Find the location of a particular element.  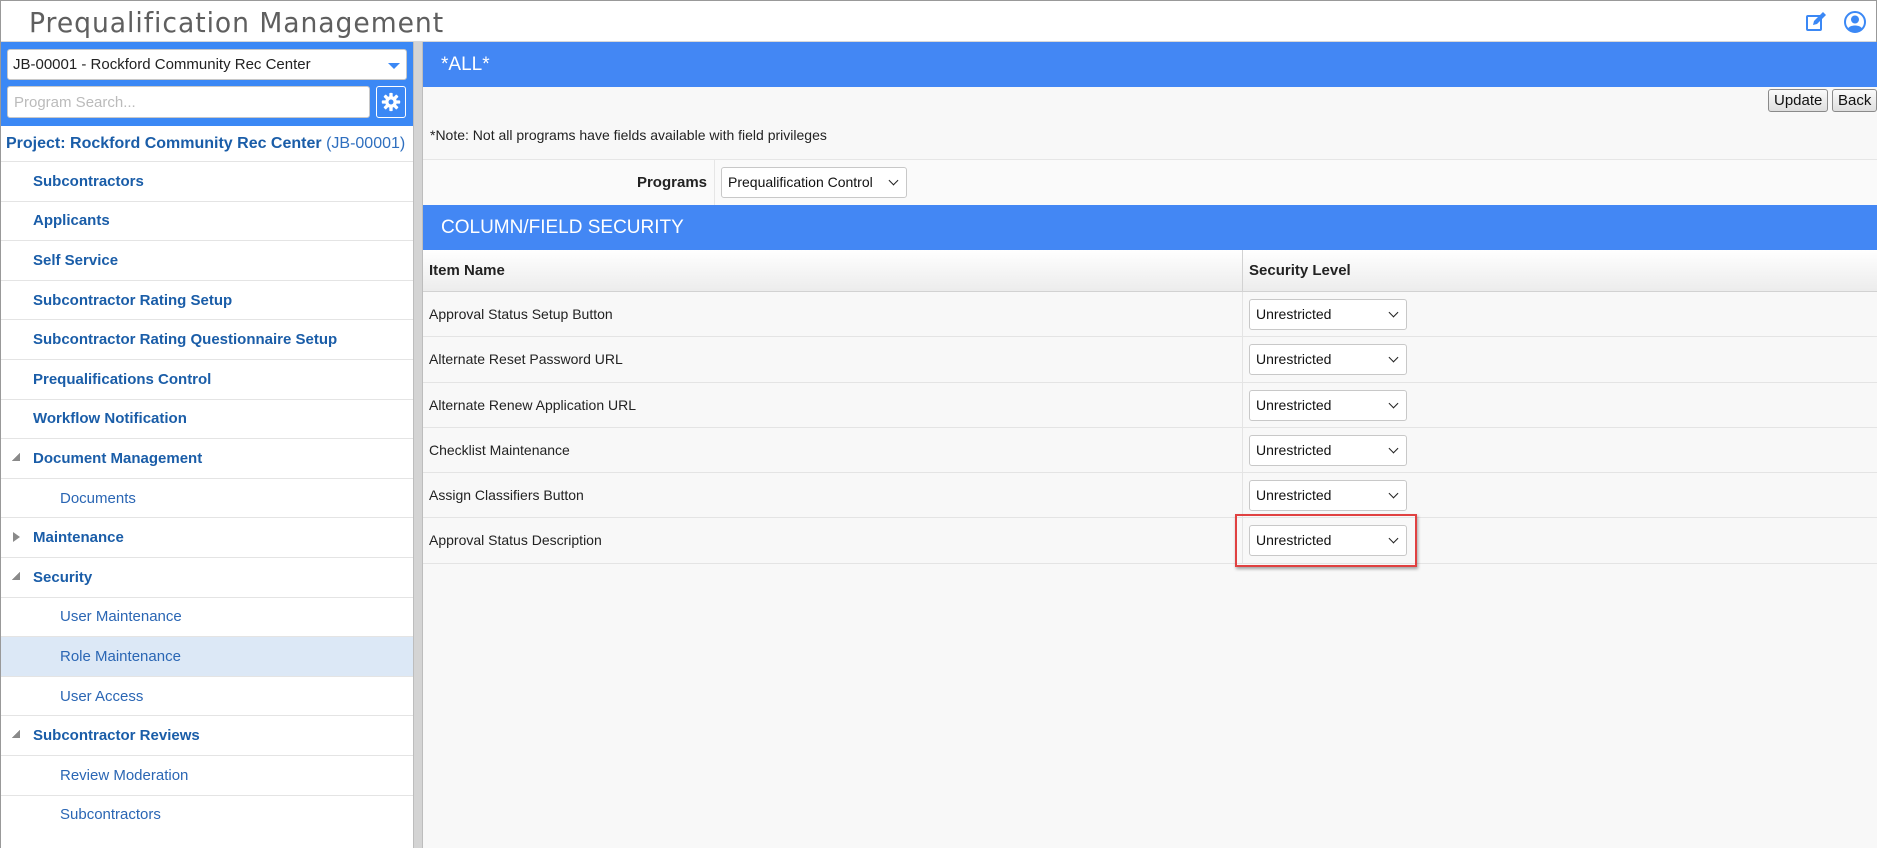

sidebar-item-label: Applicants is located at coordinates (71, 221).